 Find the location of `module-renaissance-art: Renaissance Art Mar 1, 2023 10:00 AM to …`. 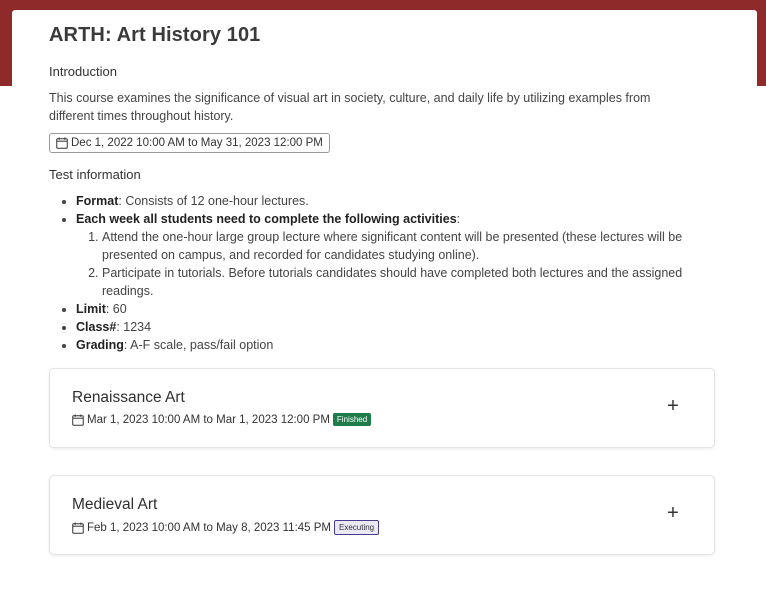

module-renaissance-art: Renaissance Art Mar 1, 2023 10:00 AM to … is located at coordinates (382, 408).